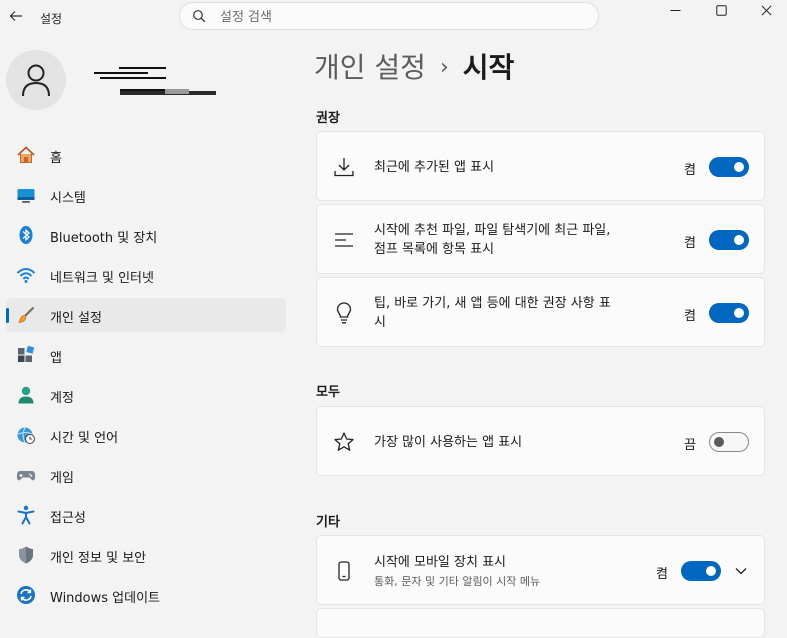  I want to click on apps-icon, so click(26, 353).